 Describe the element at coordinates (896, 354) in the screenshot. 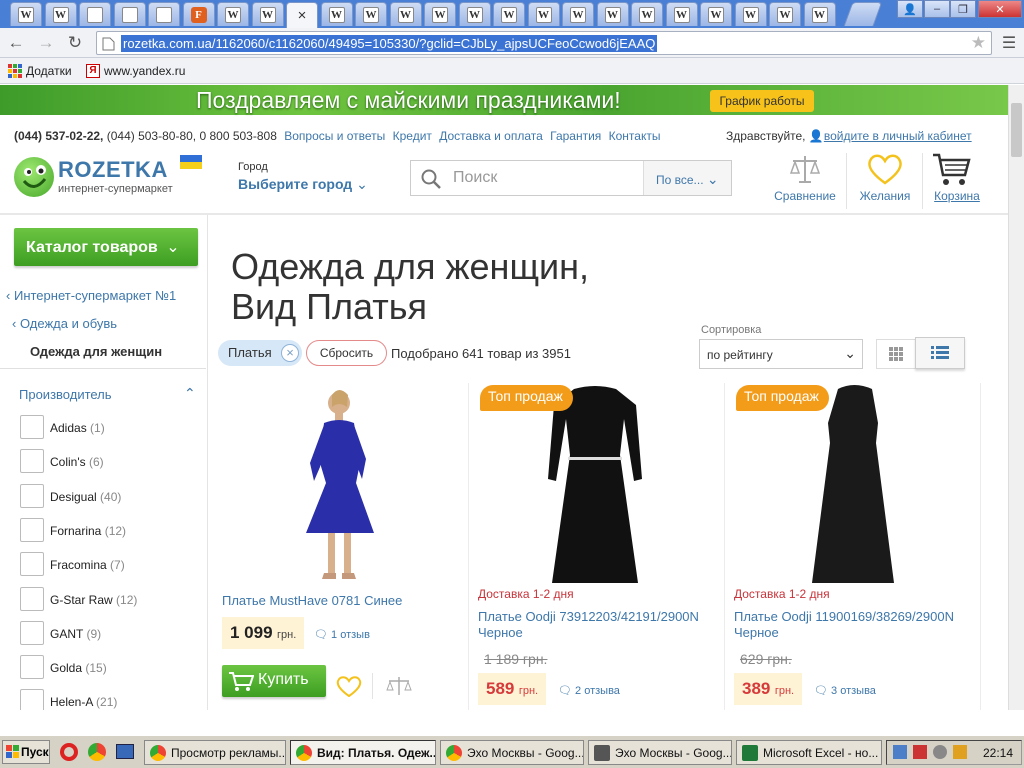

I see `grid-view-button` at that location.